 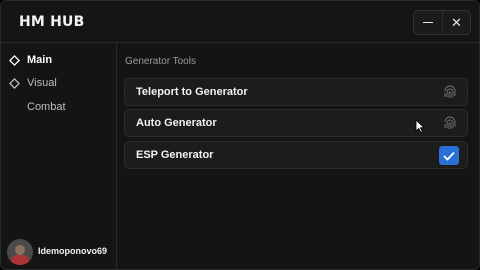 What do you see at coordinates (175, 155) in the screenshot?
I see `row-label: ESP Generator` at bounding box center [175, 155].